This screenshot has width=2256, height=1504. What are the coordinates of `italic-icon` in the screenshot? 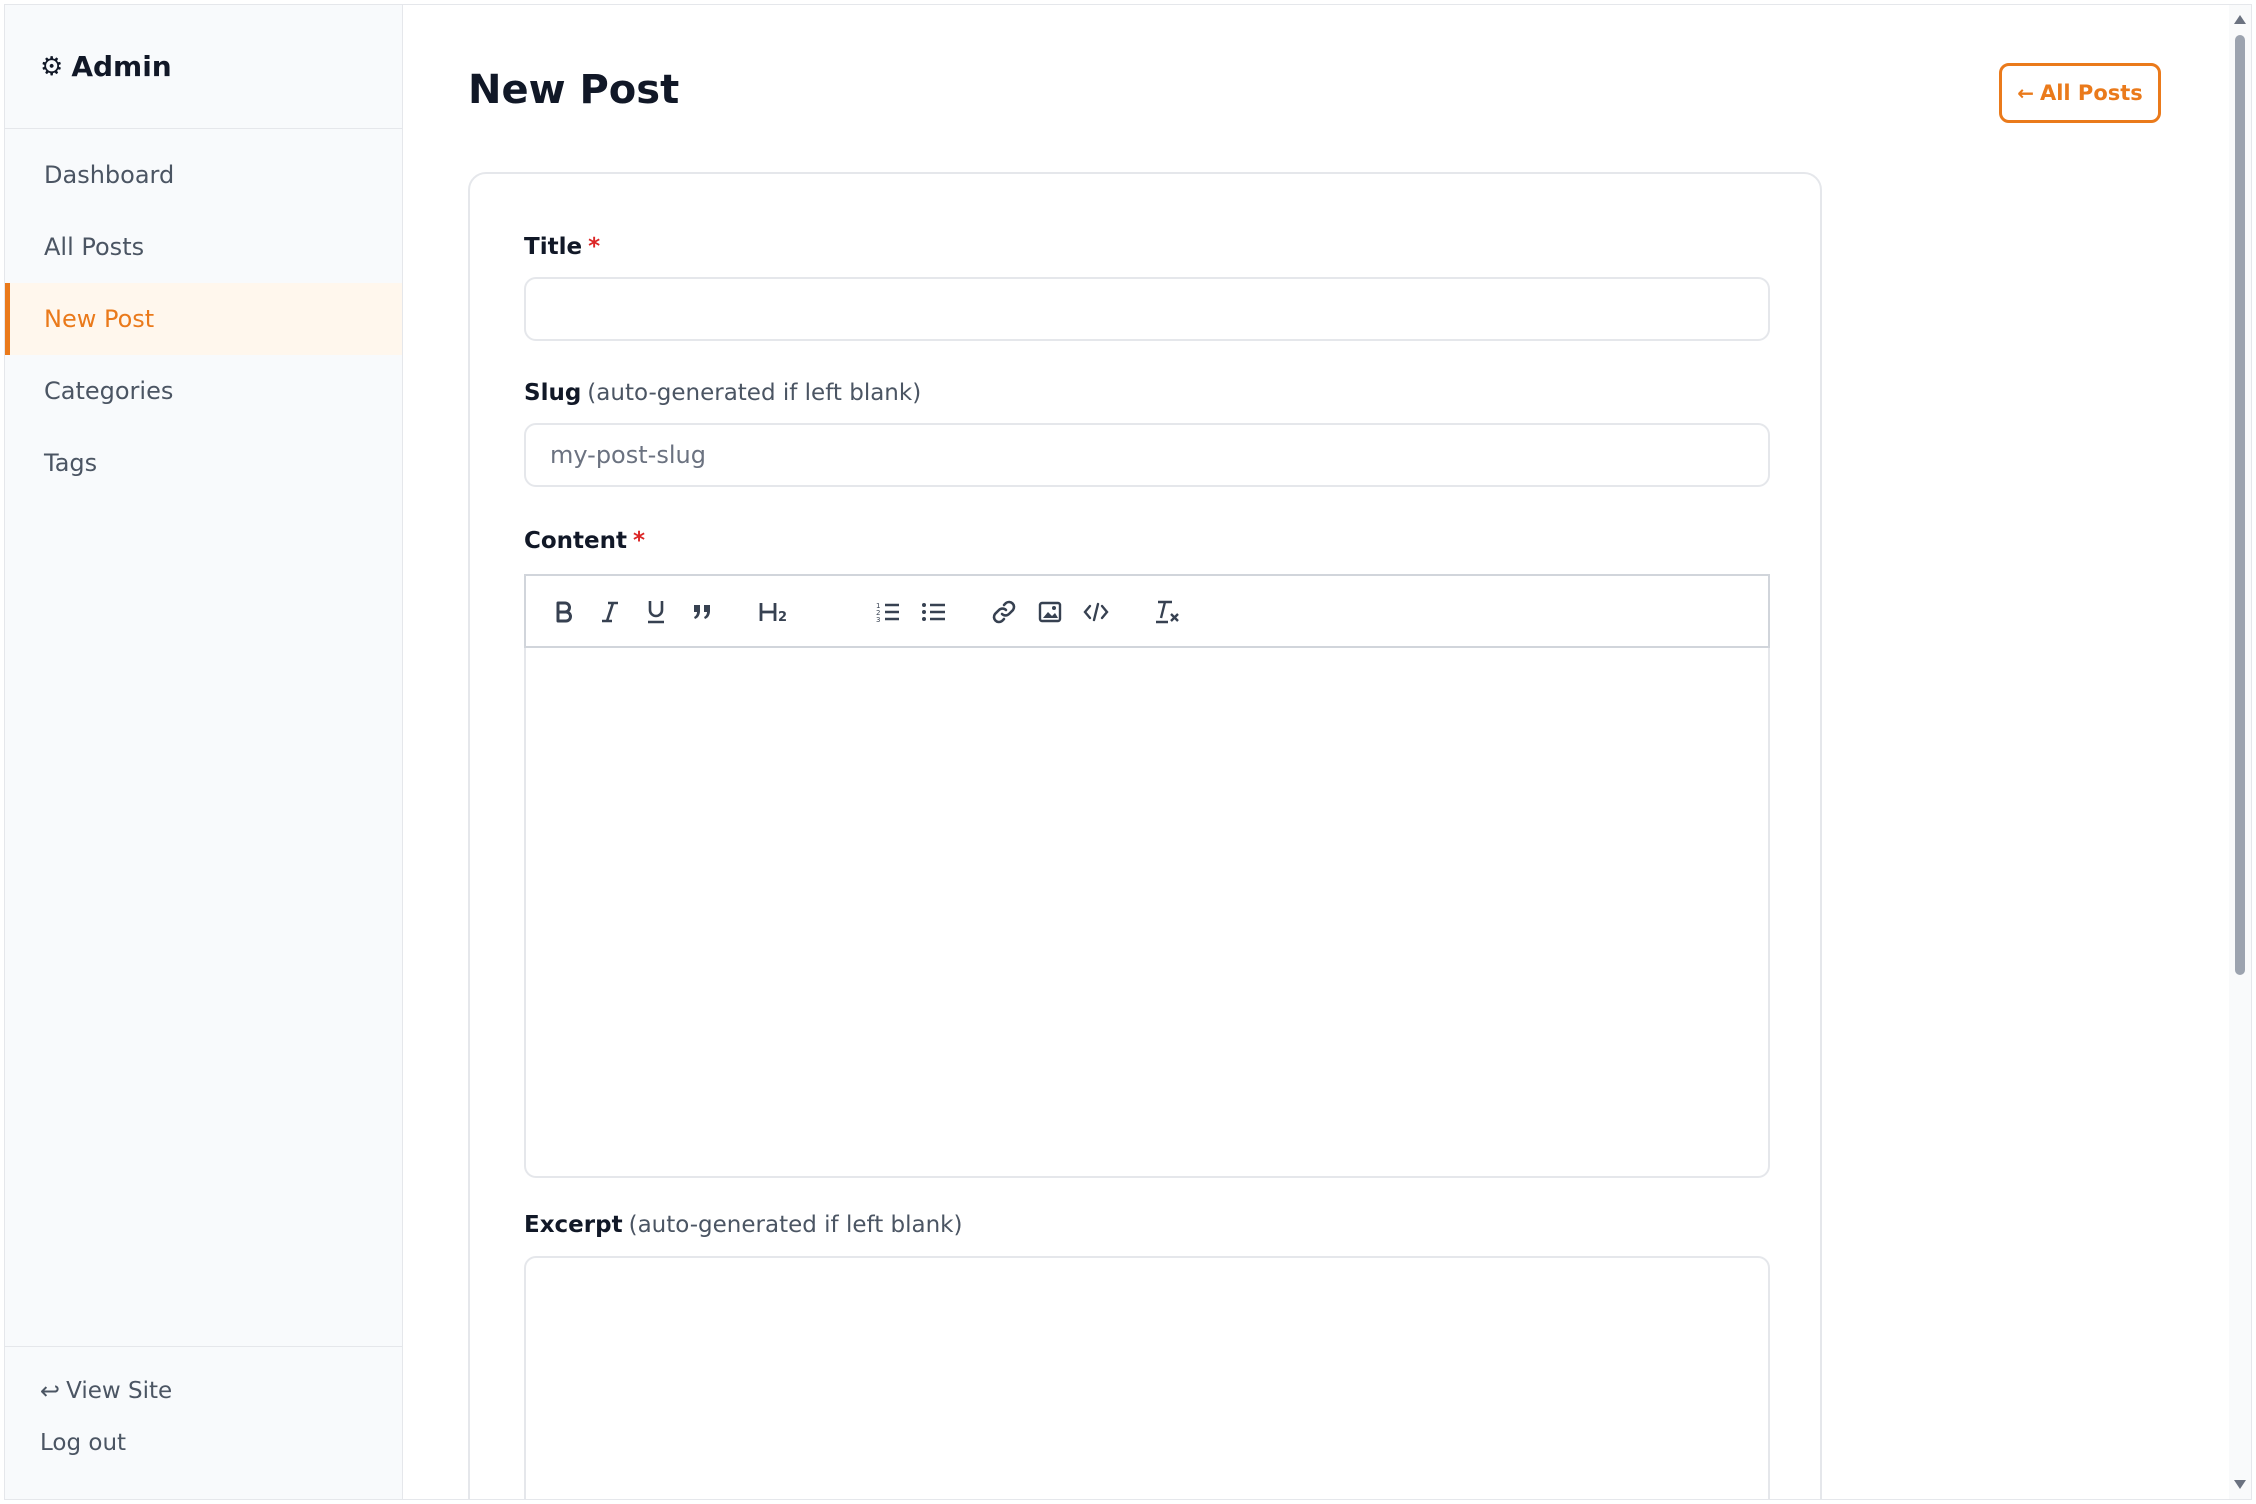 It's located at (610, 612).